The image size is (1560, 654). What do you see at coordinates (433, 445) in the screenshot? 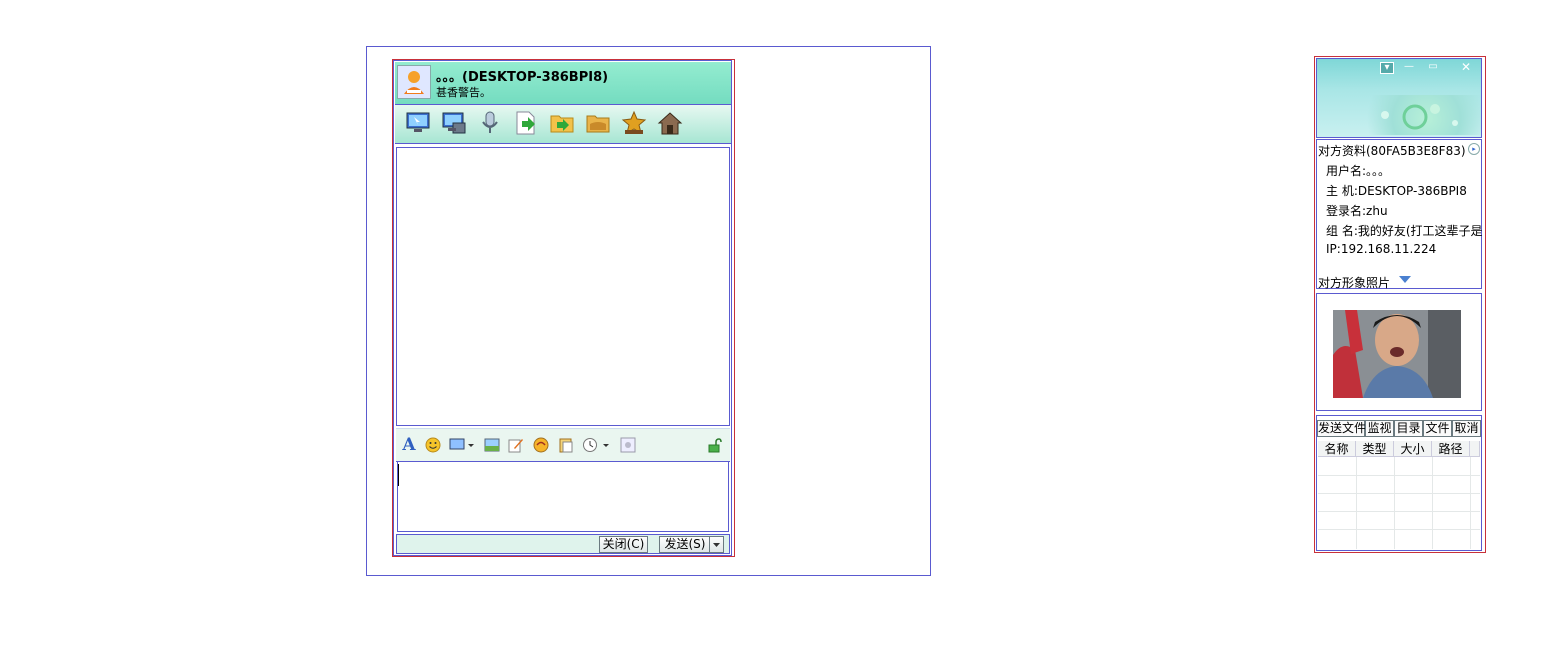
I see `emoji-icon` at bounding box center [433, 445].